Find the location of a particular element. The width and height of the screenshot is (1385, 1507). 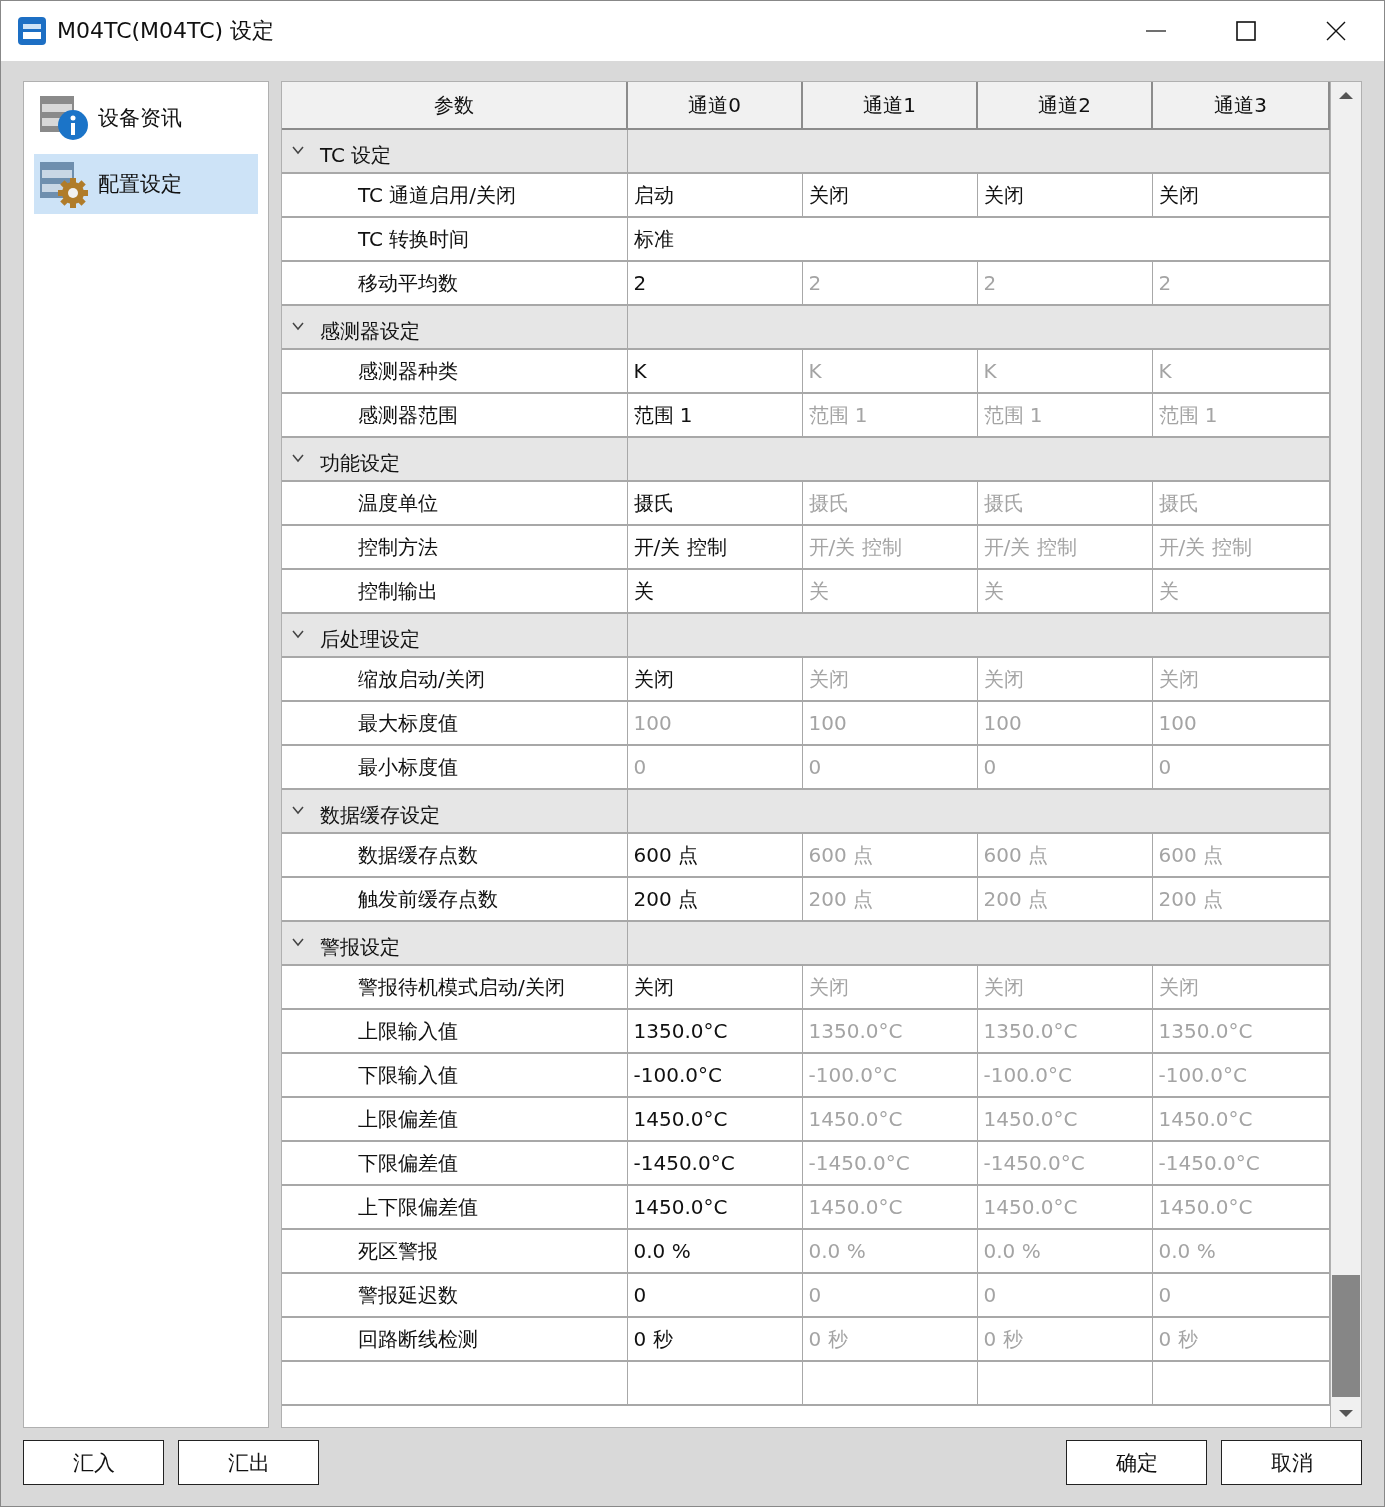

scrollbar is located at coordinates (1345, 754).